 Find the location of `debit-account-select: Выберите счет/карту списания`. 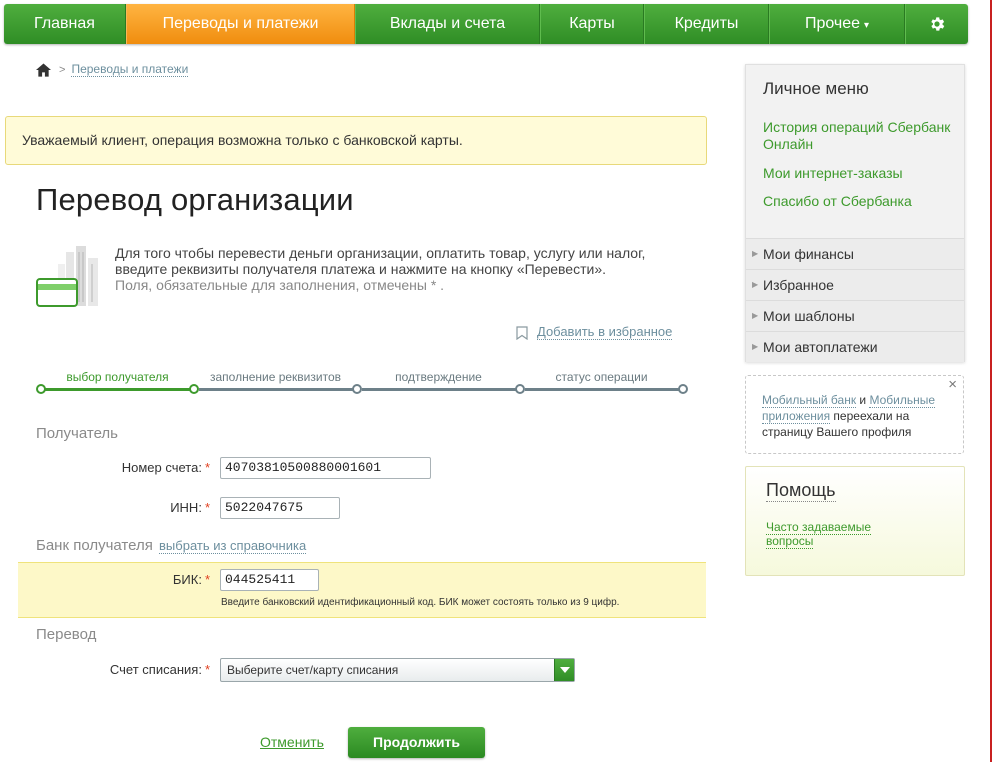

debit-account-select: Выберите счет/карту списания is located at coordinates (397, 670).